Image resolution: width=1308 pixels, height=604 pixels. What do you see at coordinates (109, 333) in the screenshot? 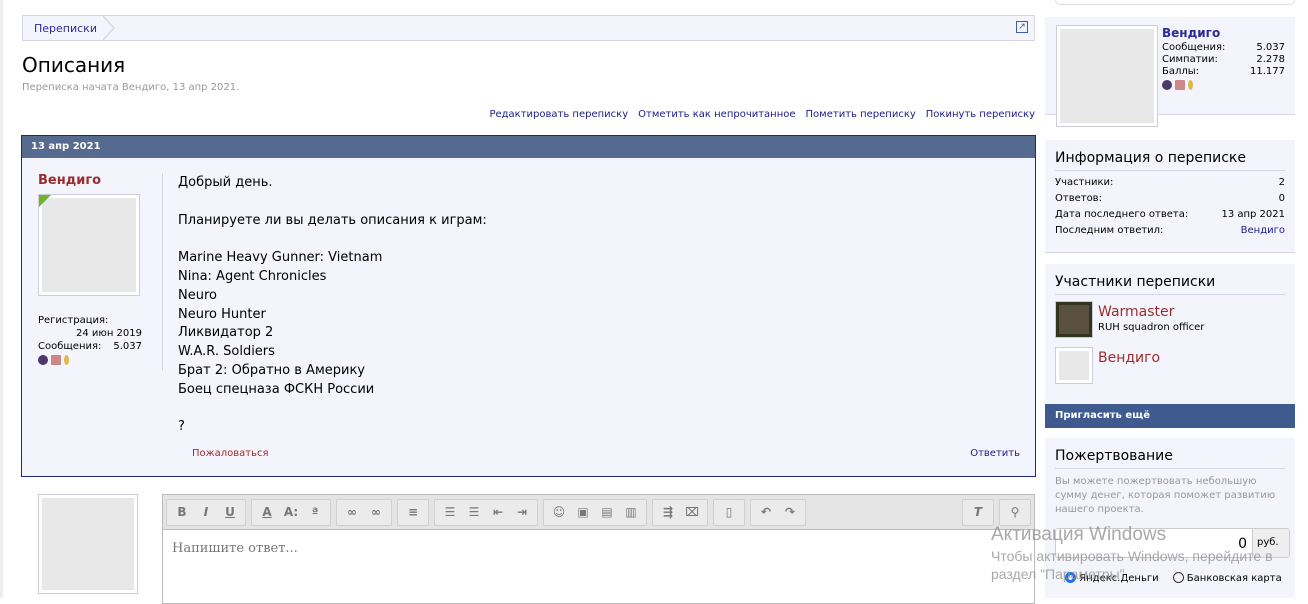
I see `reg-value: 24 июн 2019` at bounding box center [109, 333].